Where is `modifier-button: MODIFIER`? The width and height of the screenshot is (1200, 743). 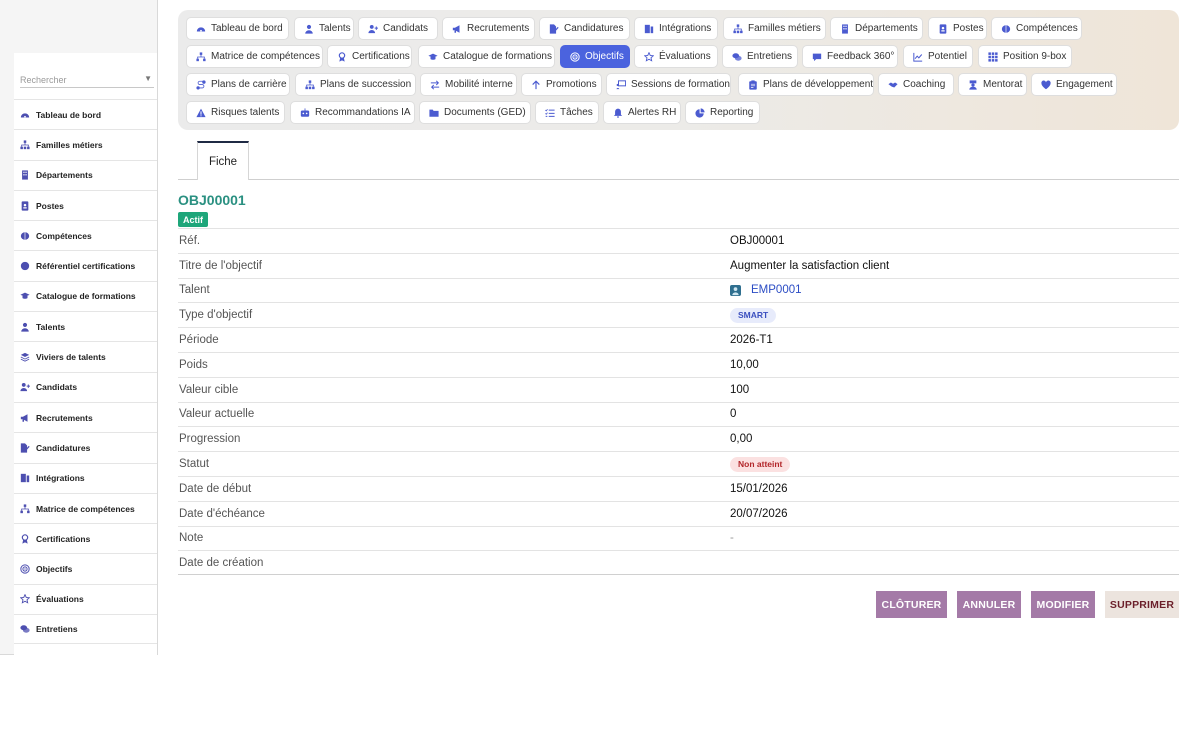
modifier-button: MODIFIER is located at coordinates (1063, 604).